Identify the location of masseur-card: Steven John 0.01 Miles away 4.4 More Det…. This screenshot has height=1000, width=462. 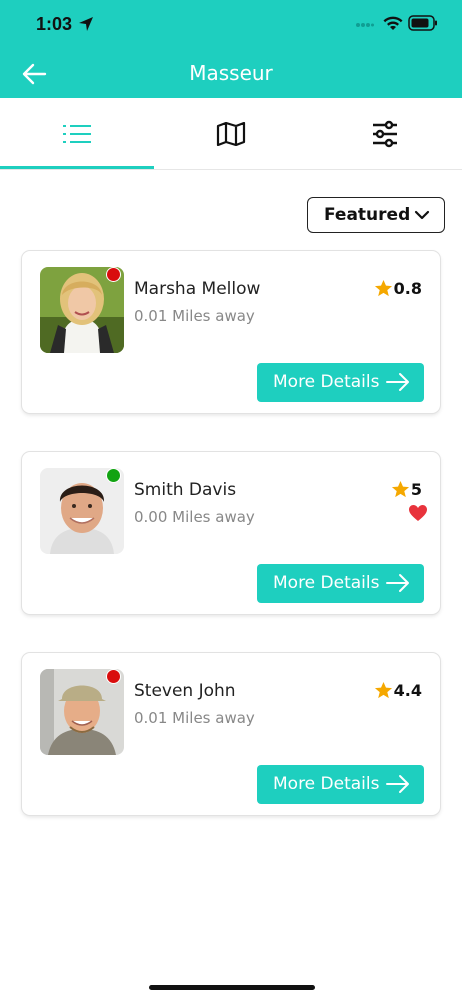
(231, 734).